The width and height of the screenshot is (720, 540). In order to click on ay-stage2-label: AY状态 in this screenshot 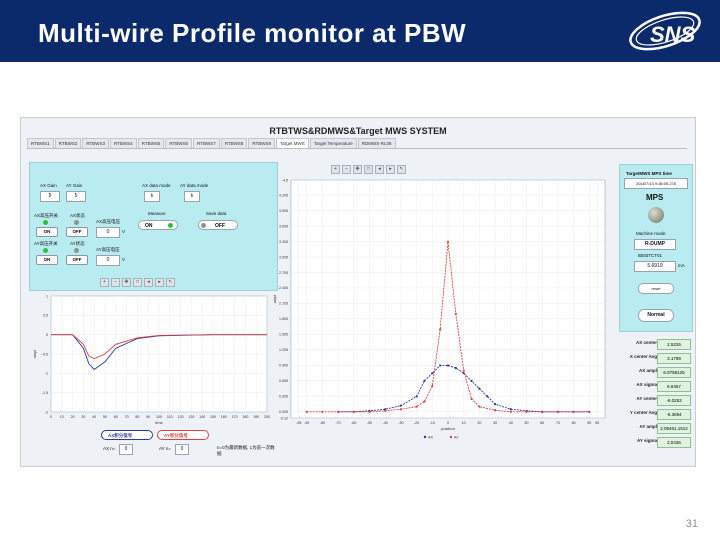, I will do `click(77, 243)`.